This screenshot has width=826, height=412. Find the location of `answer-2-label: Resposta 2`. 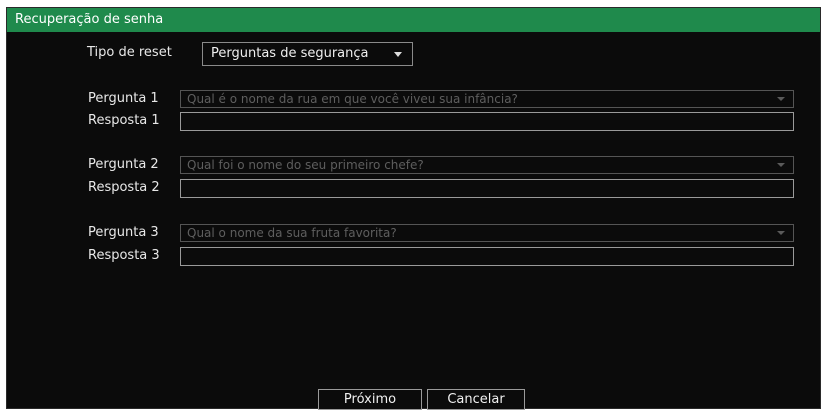

answer-2-label: Resposta 2 is located at coordinates (124, 187).